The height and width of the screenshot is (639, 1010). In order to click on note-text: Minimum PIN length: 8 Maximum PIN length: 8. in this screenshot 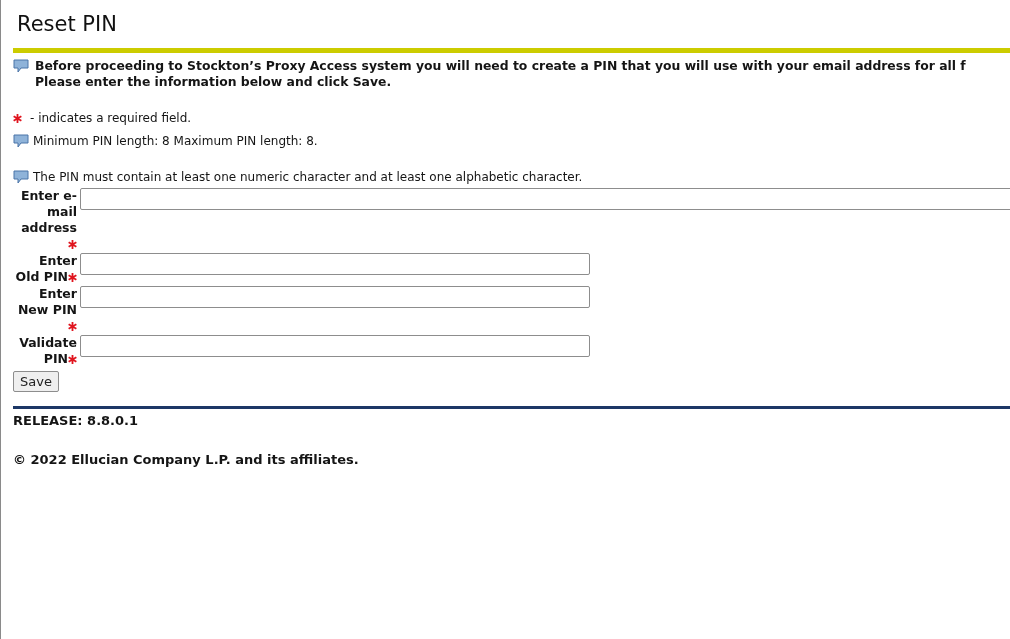, I will do `click(175, 141)`.